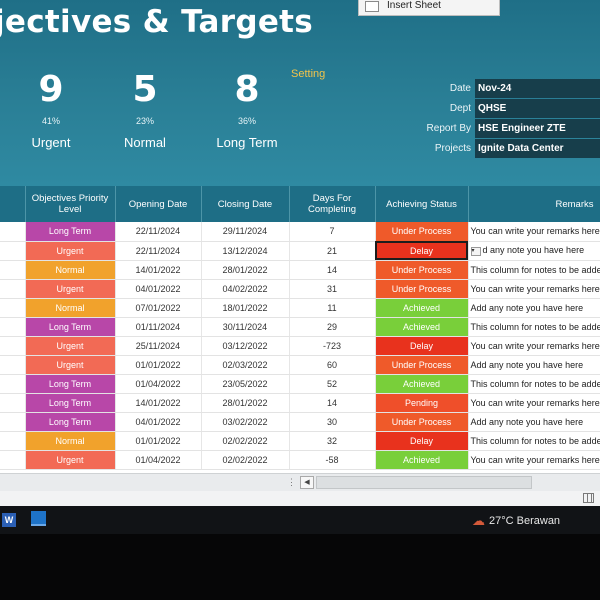 This screenshot has width=600, height=600. What do you see at coordinates (245, 384) in the screenshot?
I see `closing-date-cell: 23/05/2022` at bounding box center [245, 384].